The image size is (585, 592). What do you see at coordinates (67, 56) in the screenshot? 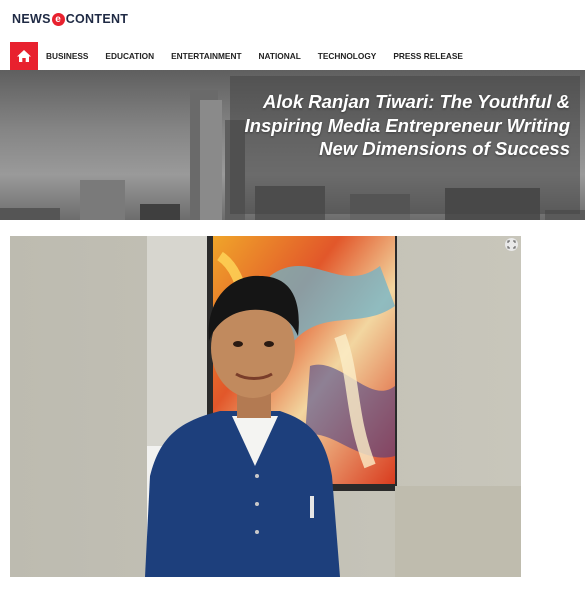
I see `nav-business: BUSINESS` at bounding box center [67, 56].